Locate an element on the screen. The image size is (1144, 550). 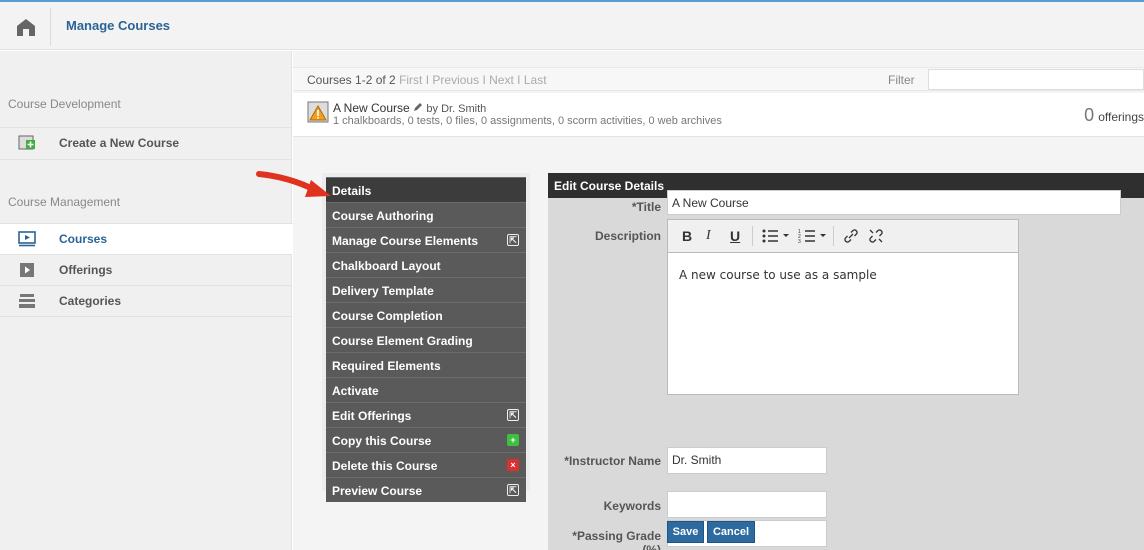
underline-button: U is located at coordinates (735, 236).